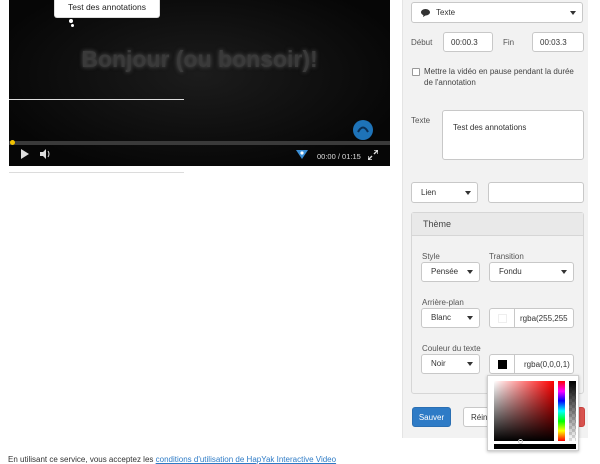  I want to click on annotation-text: Test des annotations, so click(107, 7).